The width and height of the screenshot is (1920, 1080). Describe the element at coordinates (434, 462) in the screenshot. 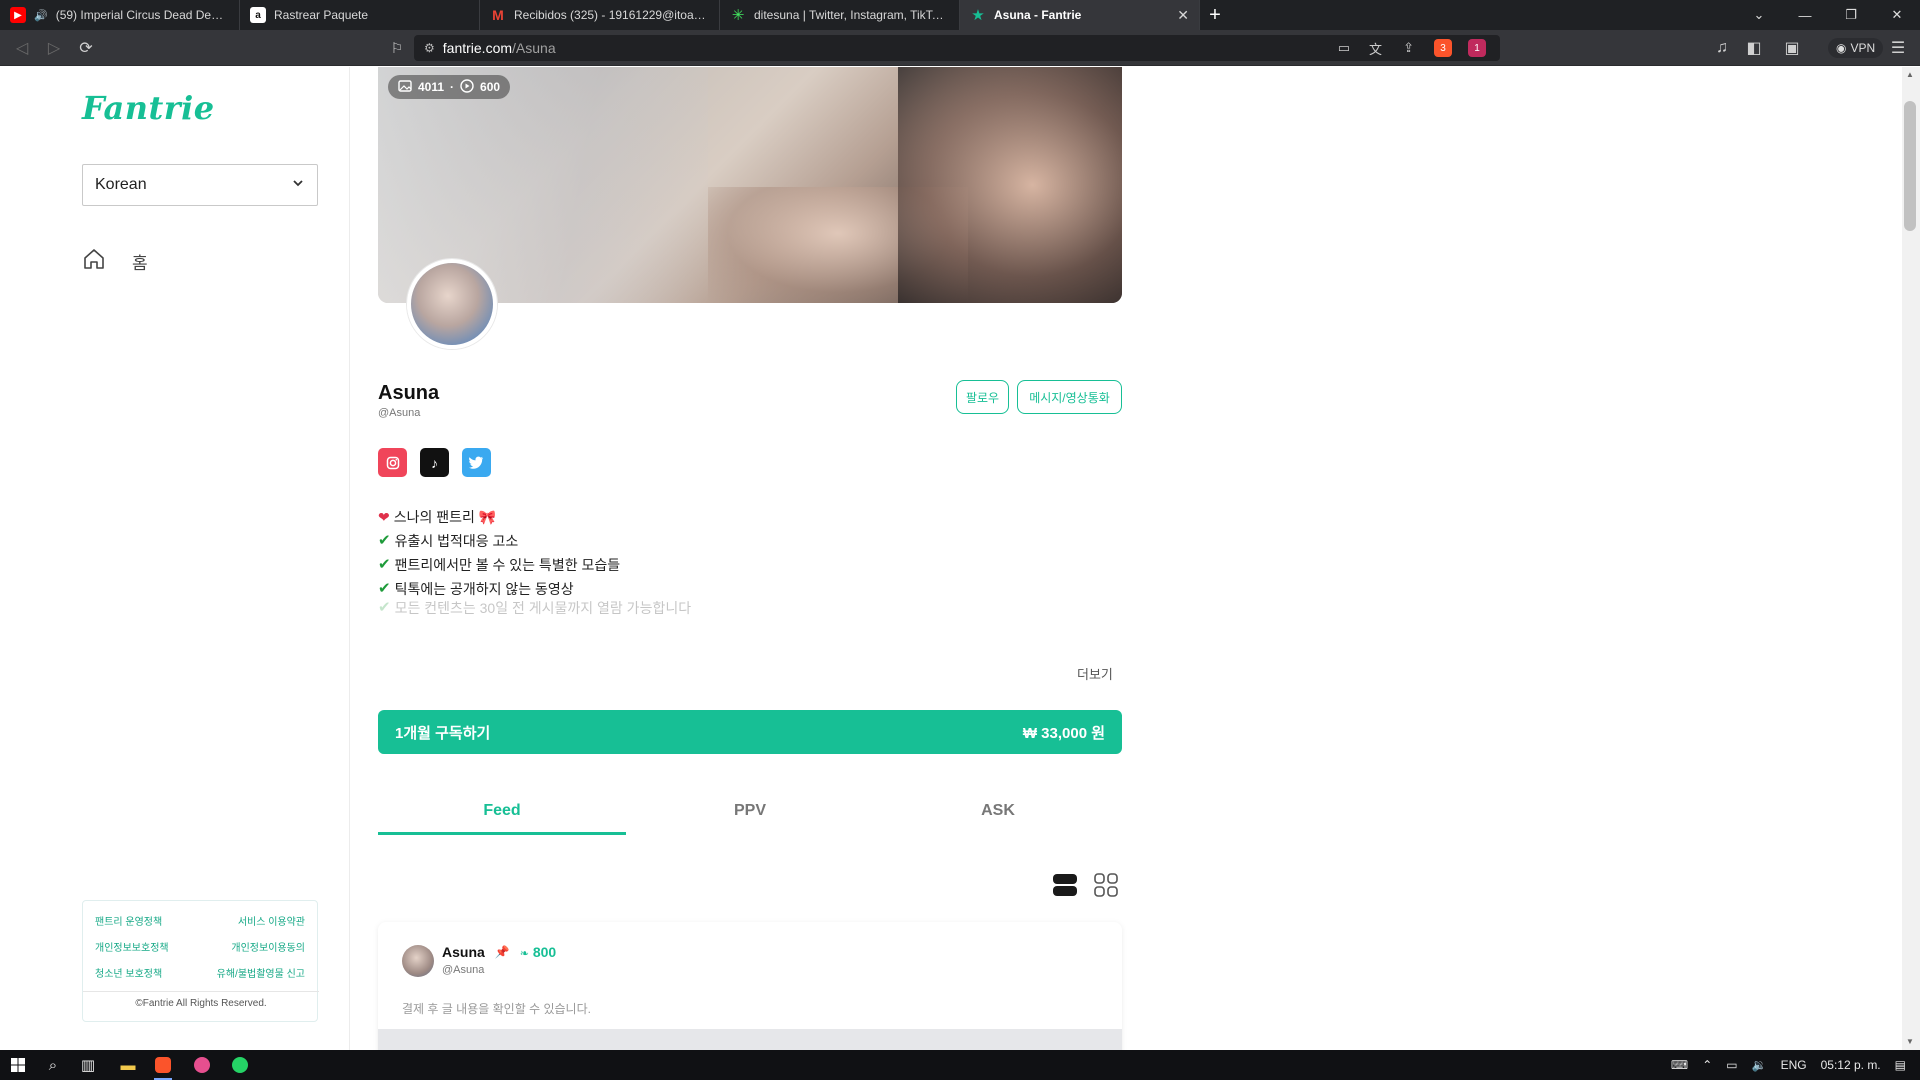

I see `tiktok-icon: ♪` at that location.